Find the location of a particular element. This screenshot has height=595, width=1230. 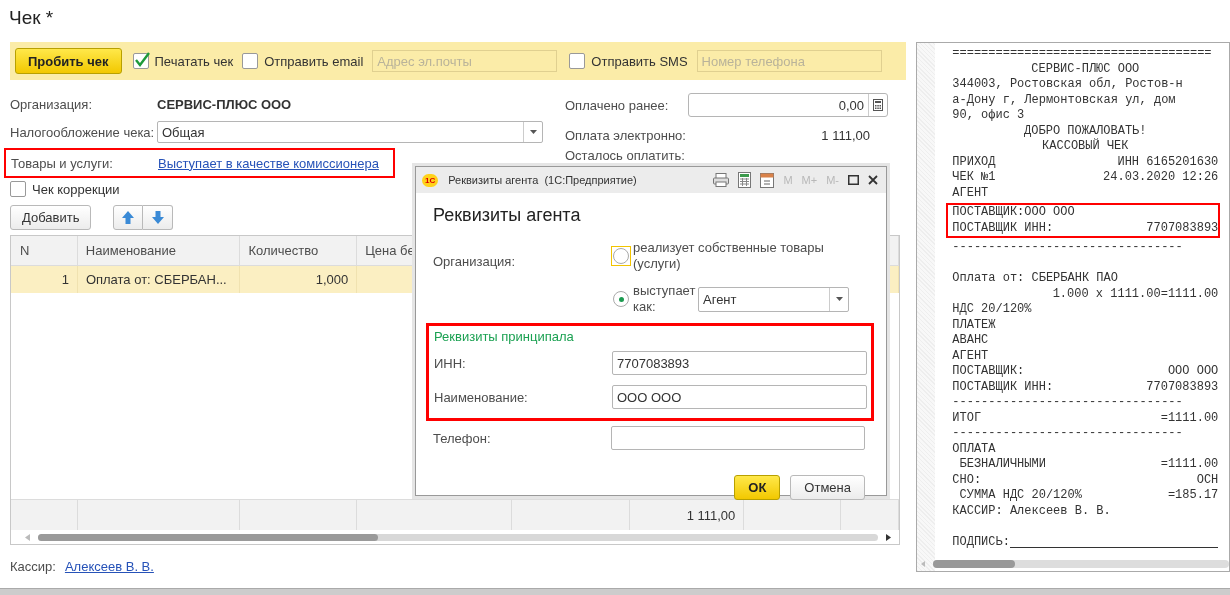

add-button: Добавить is located at coordinates (51, 217).